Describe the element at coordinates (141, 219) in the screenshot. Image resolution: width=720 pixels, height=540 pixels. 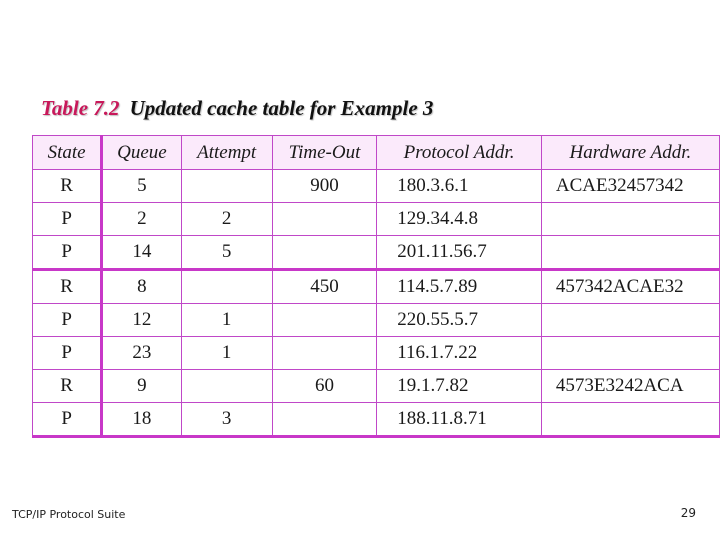
I see `cell-queue: 2` at that location.